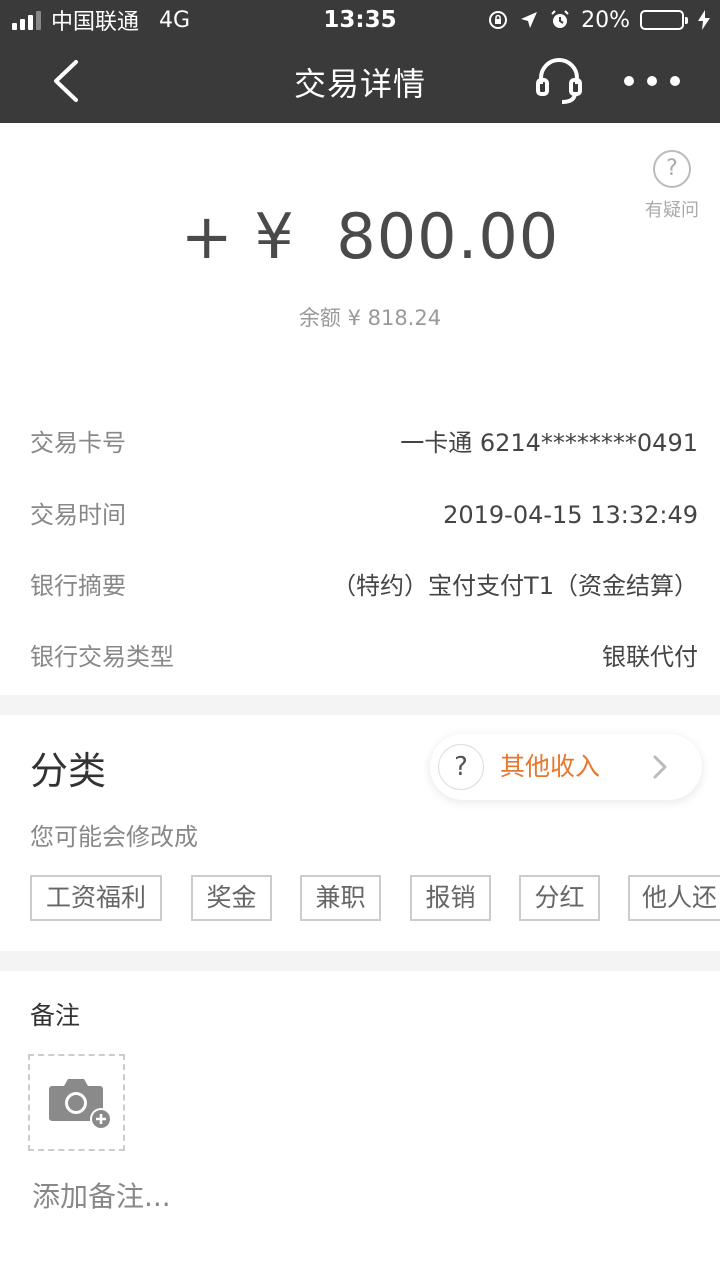 The image size is (720, 1280). I want to click on chevron-right-icon, so click(660, 767).